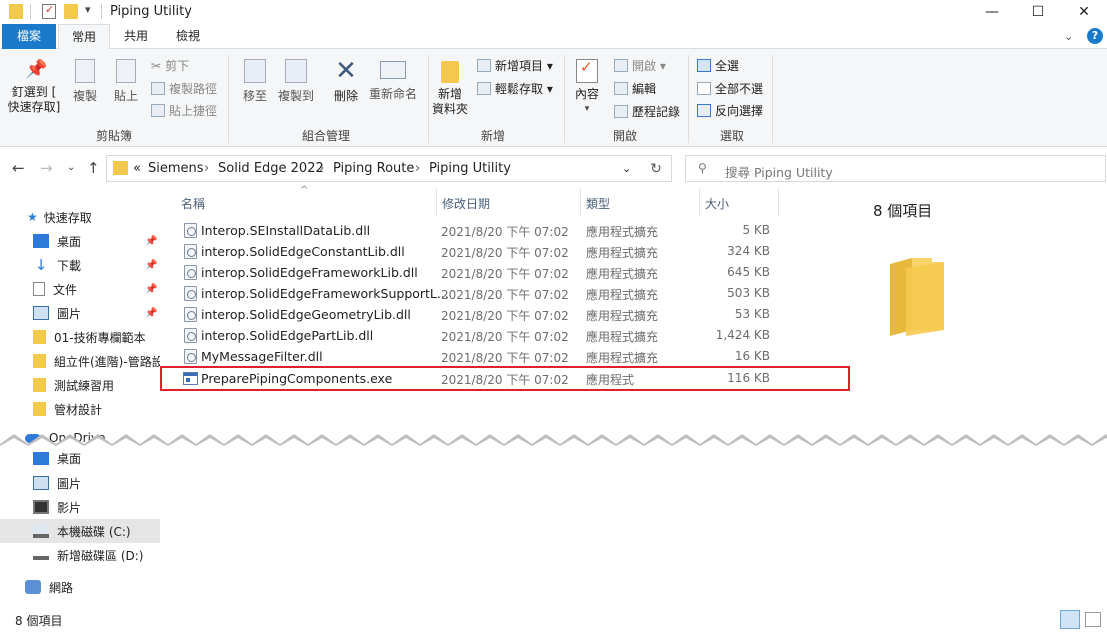 The height and width of the screenshot is (632, 1107). I want to click on recent-locations-icon: ⌄, so click(71, 167).